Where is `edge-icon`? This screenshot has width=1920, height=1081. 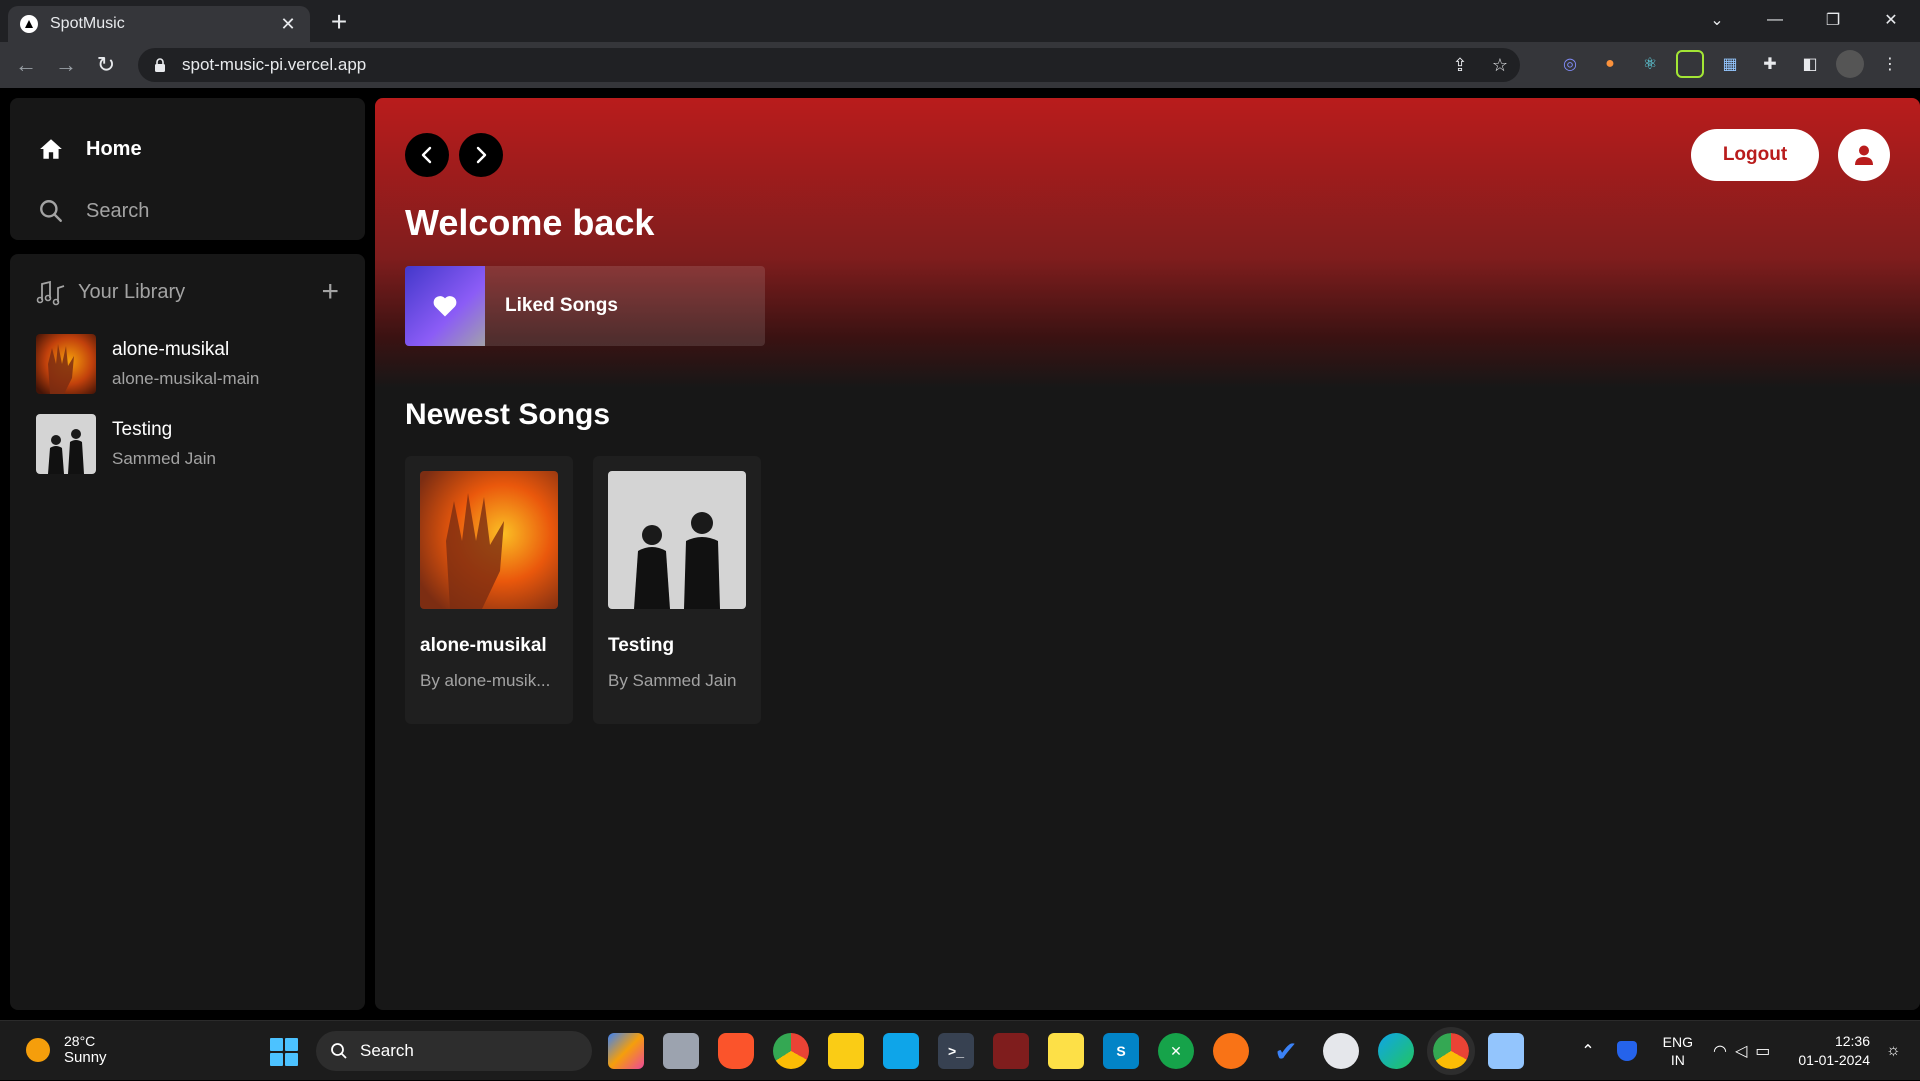 edge-icon is located at coordinates (1396, 1051).